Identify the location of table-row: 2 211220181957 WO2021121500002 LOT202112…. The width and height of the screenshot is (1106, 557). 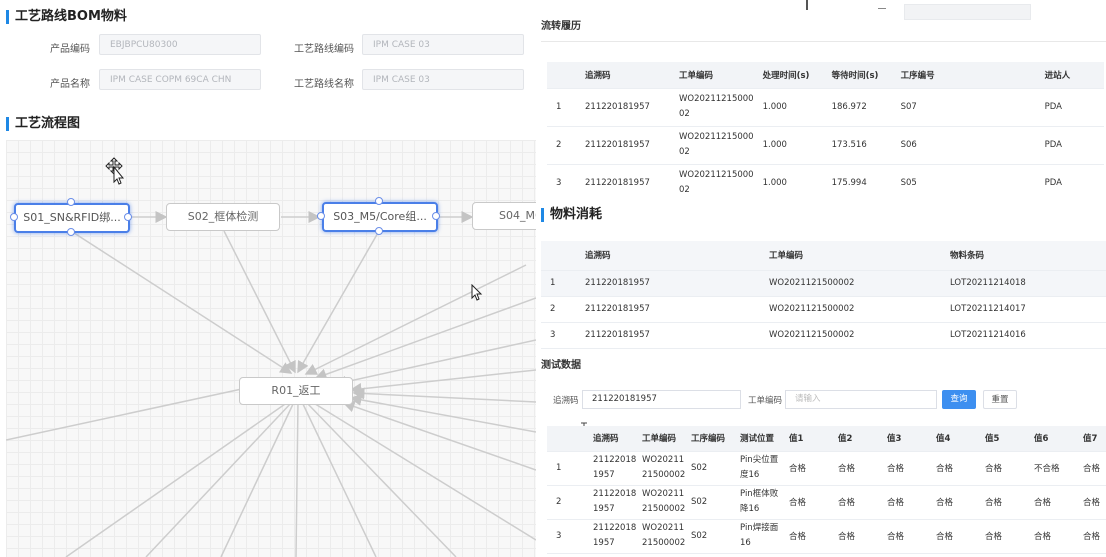
(823, 309).